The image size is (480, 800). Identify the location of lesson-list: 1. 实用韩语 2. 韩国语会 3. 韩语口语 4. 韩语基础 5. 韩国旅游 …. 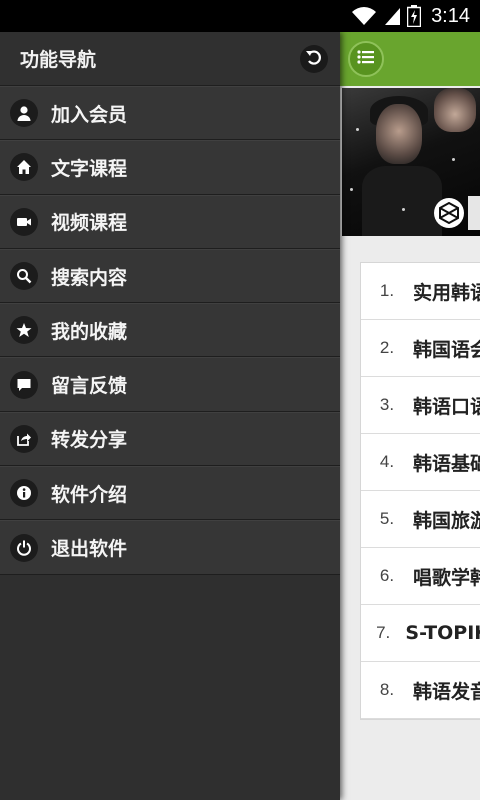
(420, 491).